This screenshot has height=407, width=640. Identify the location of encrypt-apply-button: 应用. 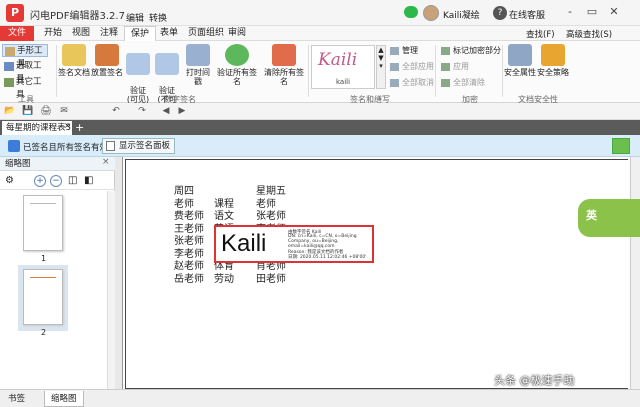
(455, 67).